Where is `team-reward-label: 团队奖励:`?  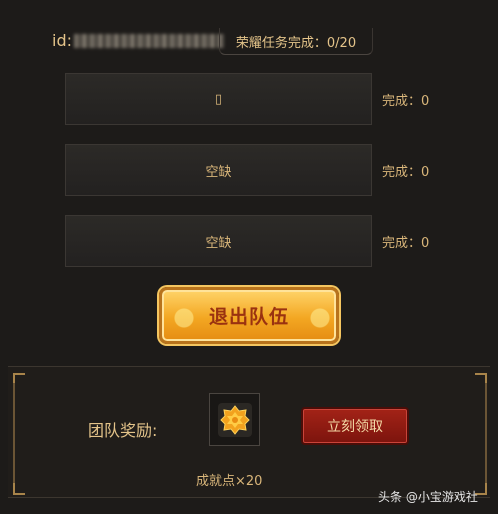 team-reward-label: 团队奖励: is located at coordinates (123, 430).